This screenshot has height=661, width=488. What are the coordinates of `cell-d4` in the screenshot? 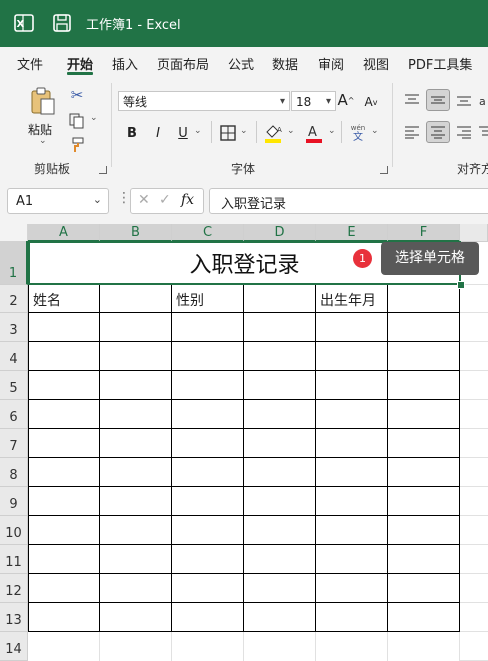 It's located at (280, 356).